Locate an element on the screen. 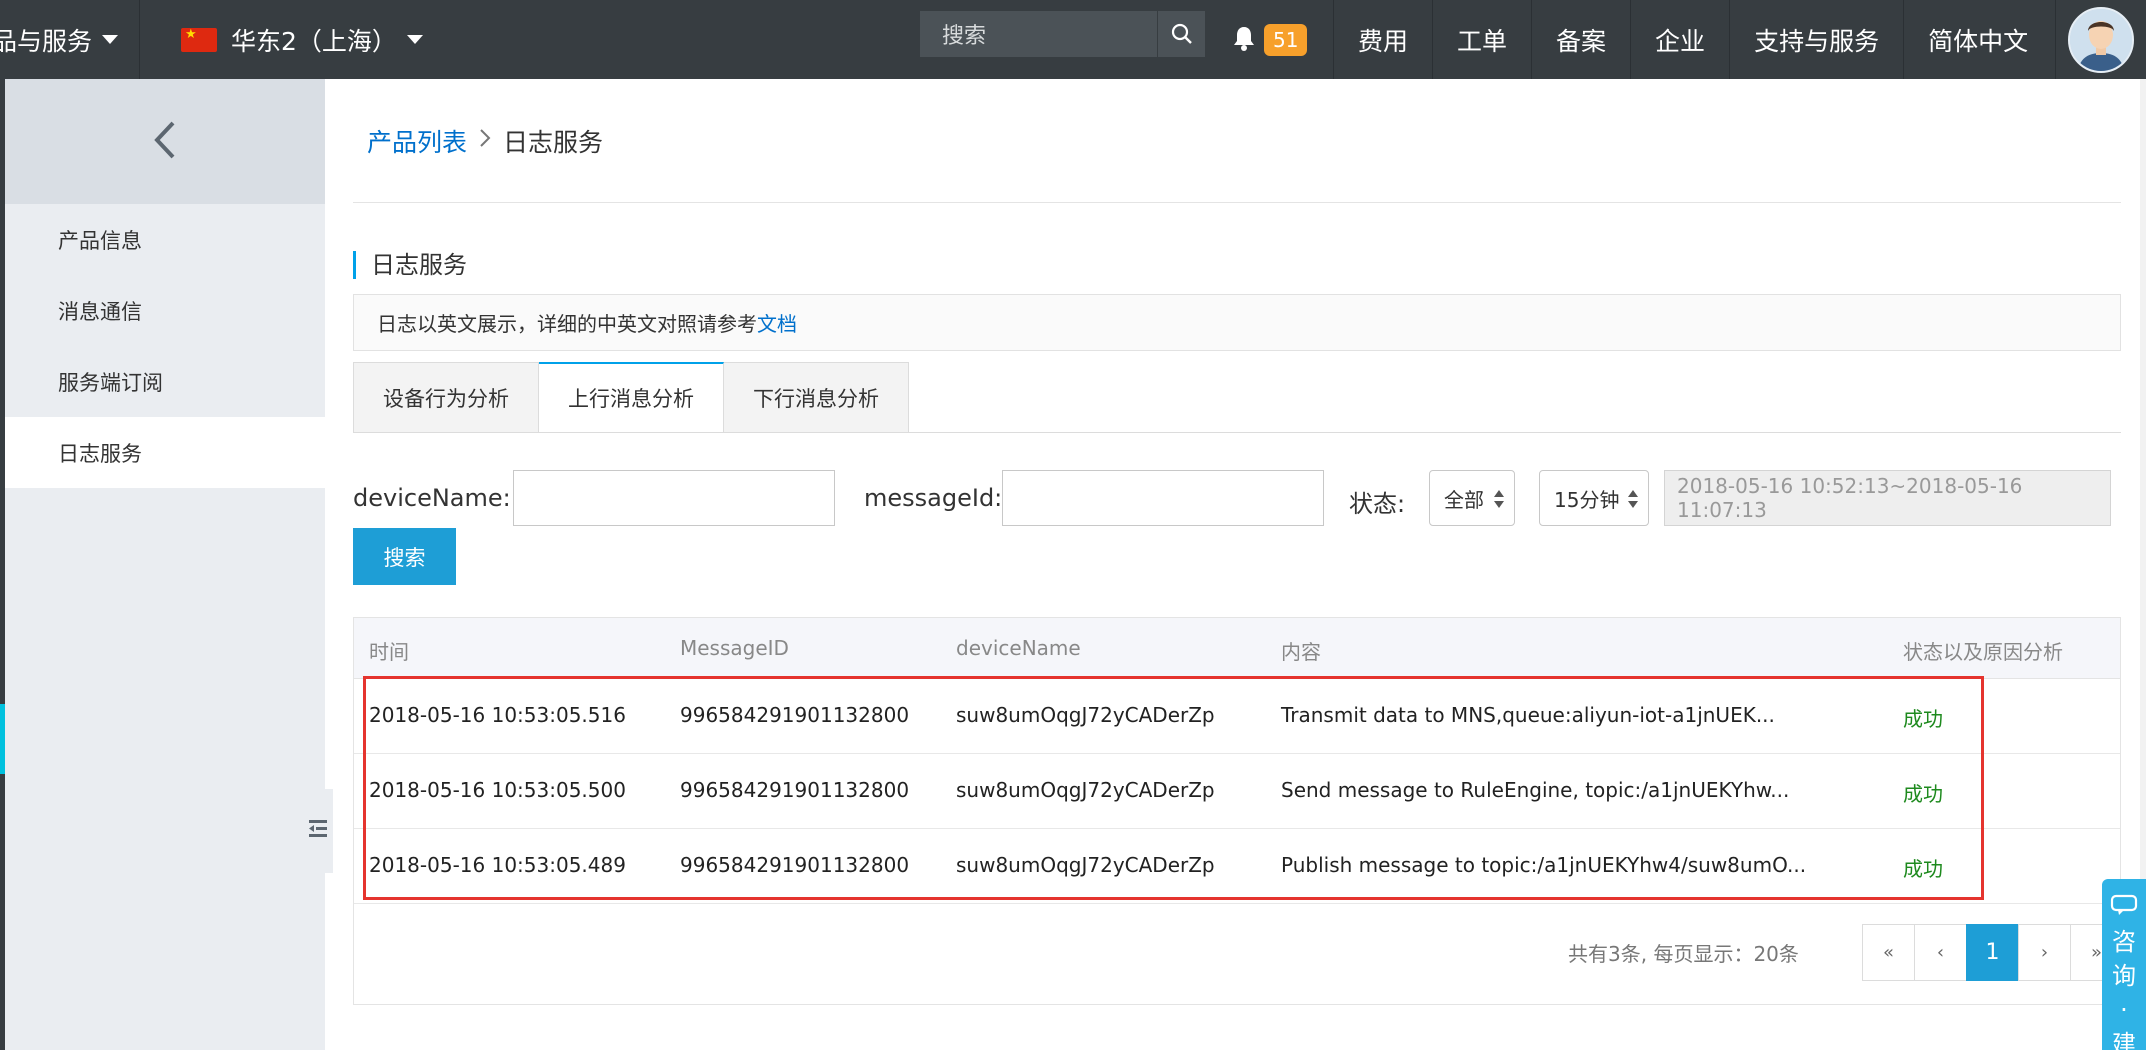  column-header-status: 状态以及原因分析 is located at coordinates (1983, 652).